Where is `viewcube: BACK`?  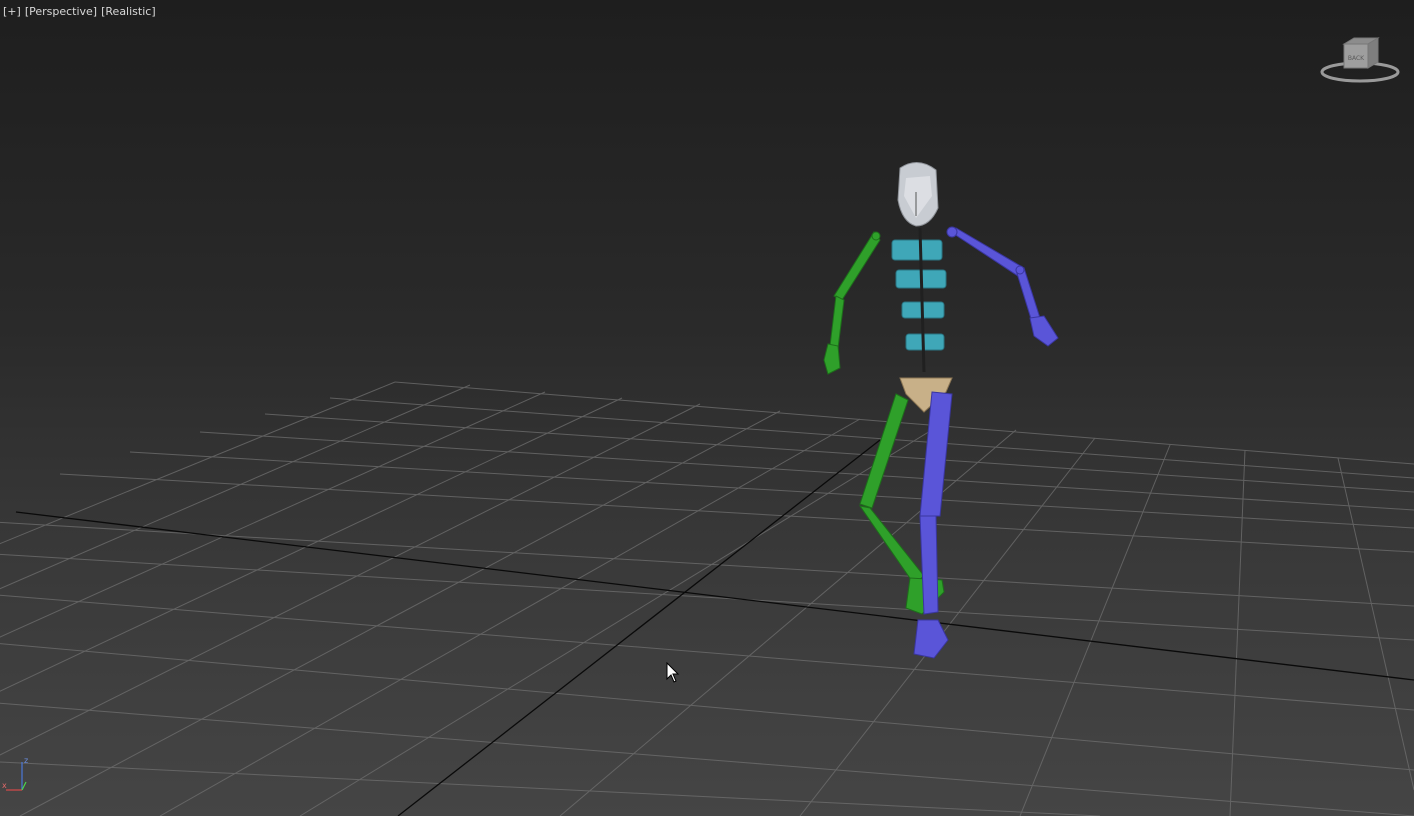
viewcube: BACK is located at coordinates (1360, 60).